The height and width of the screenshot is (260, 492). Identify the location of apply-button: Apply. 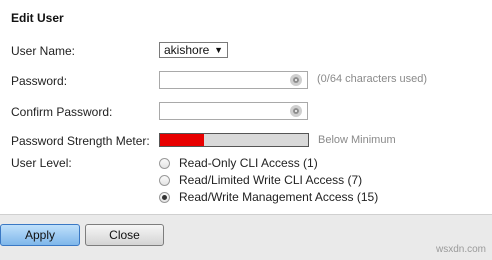
(40, 235).